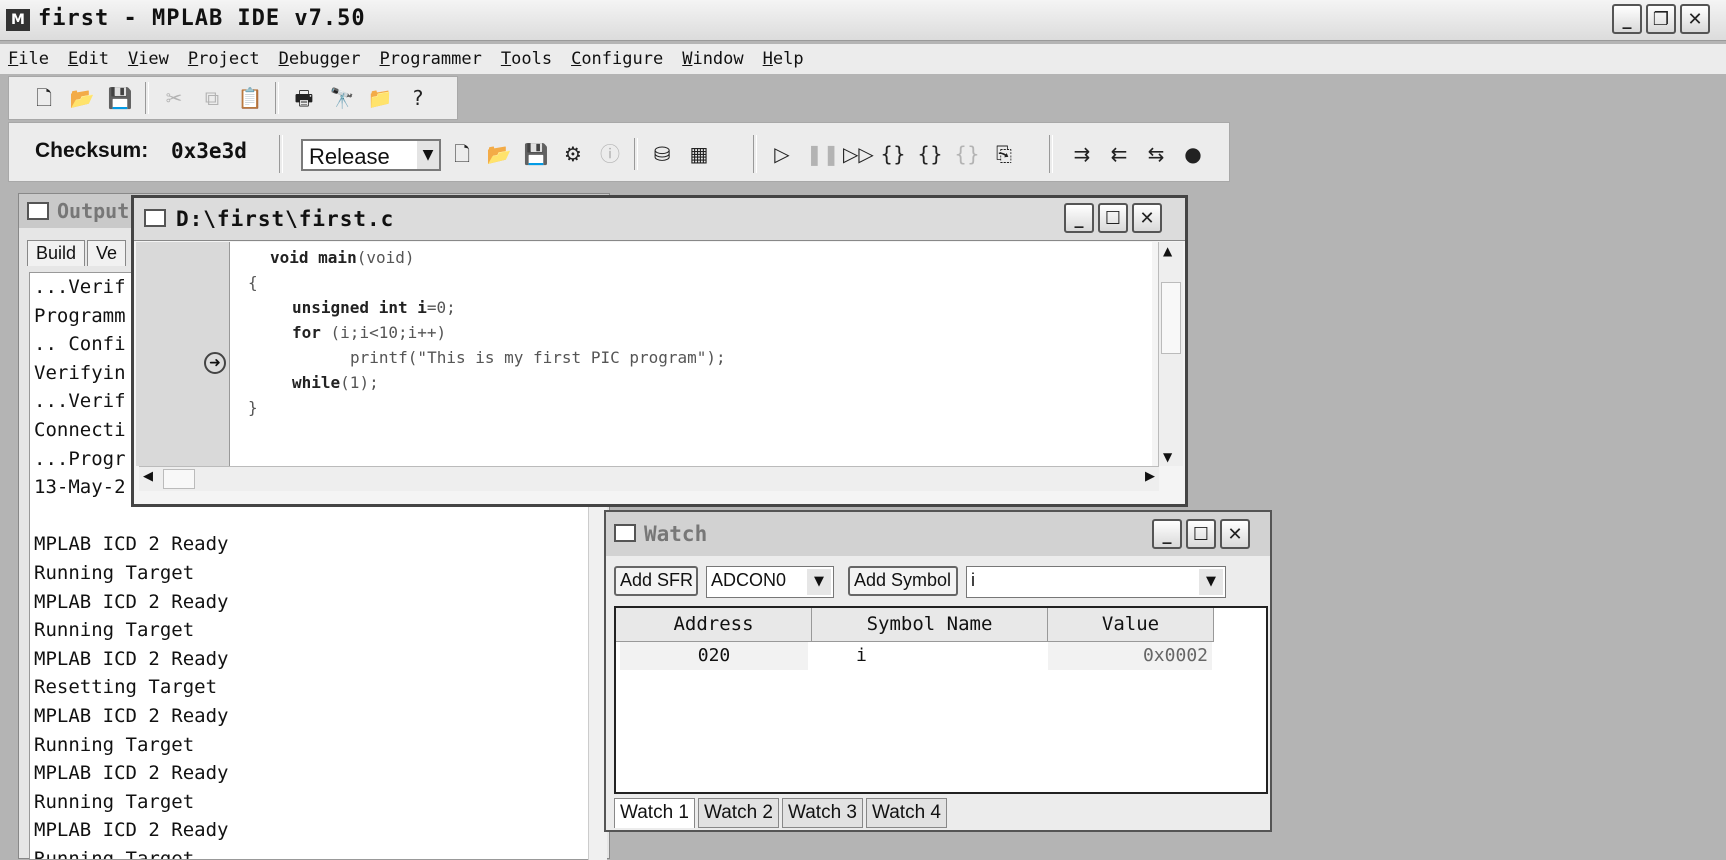 Image resolution: width=1726 pixels, height=860 pixels. I want to click on scroll-left-icon: ◀, so click(148, 476).